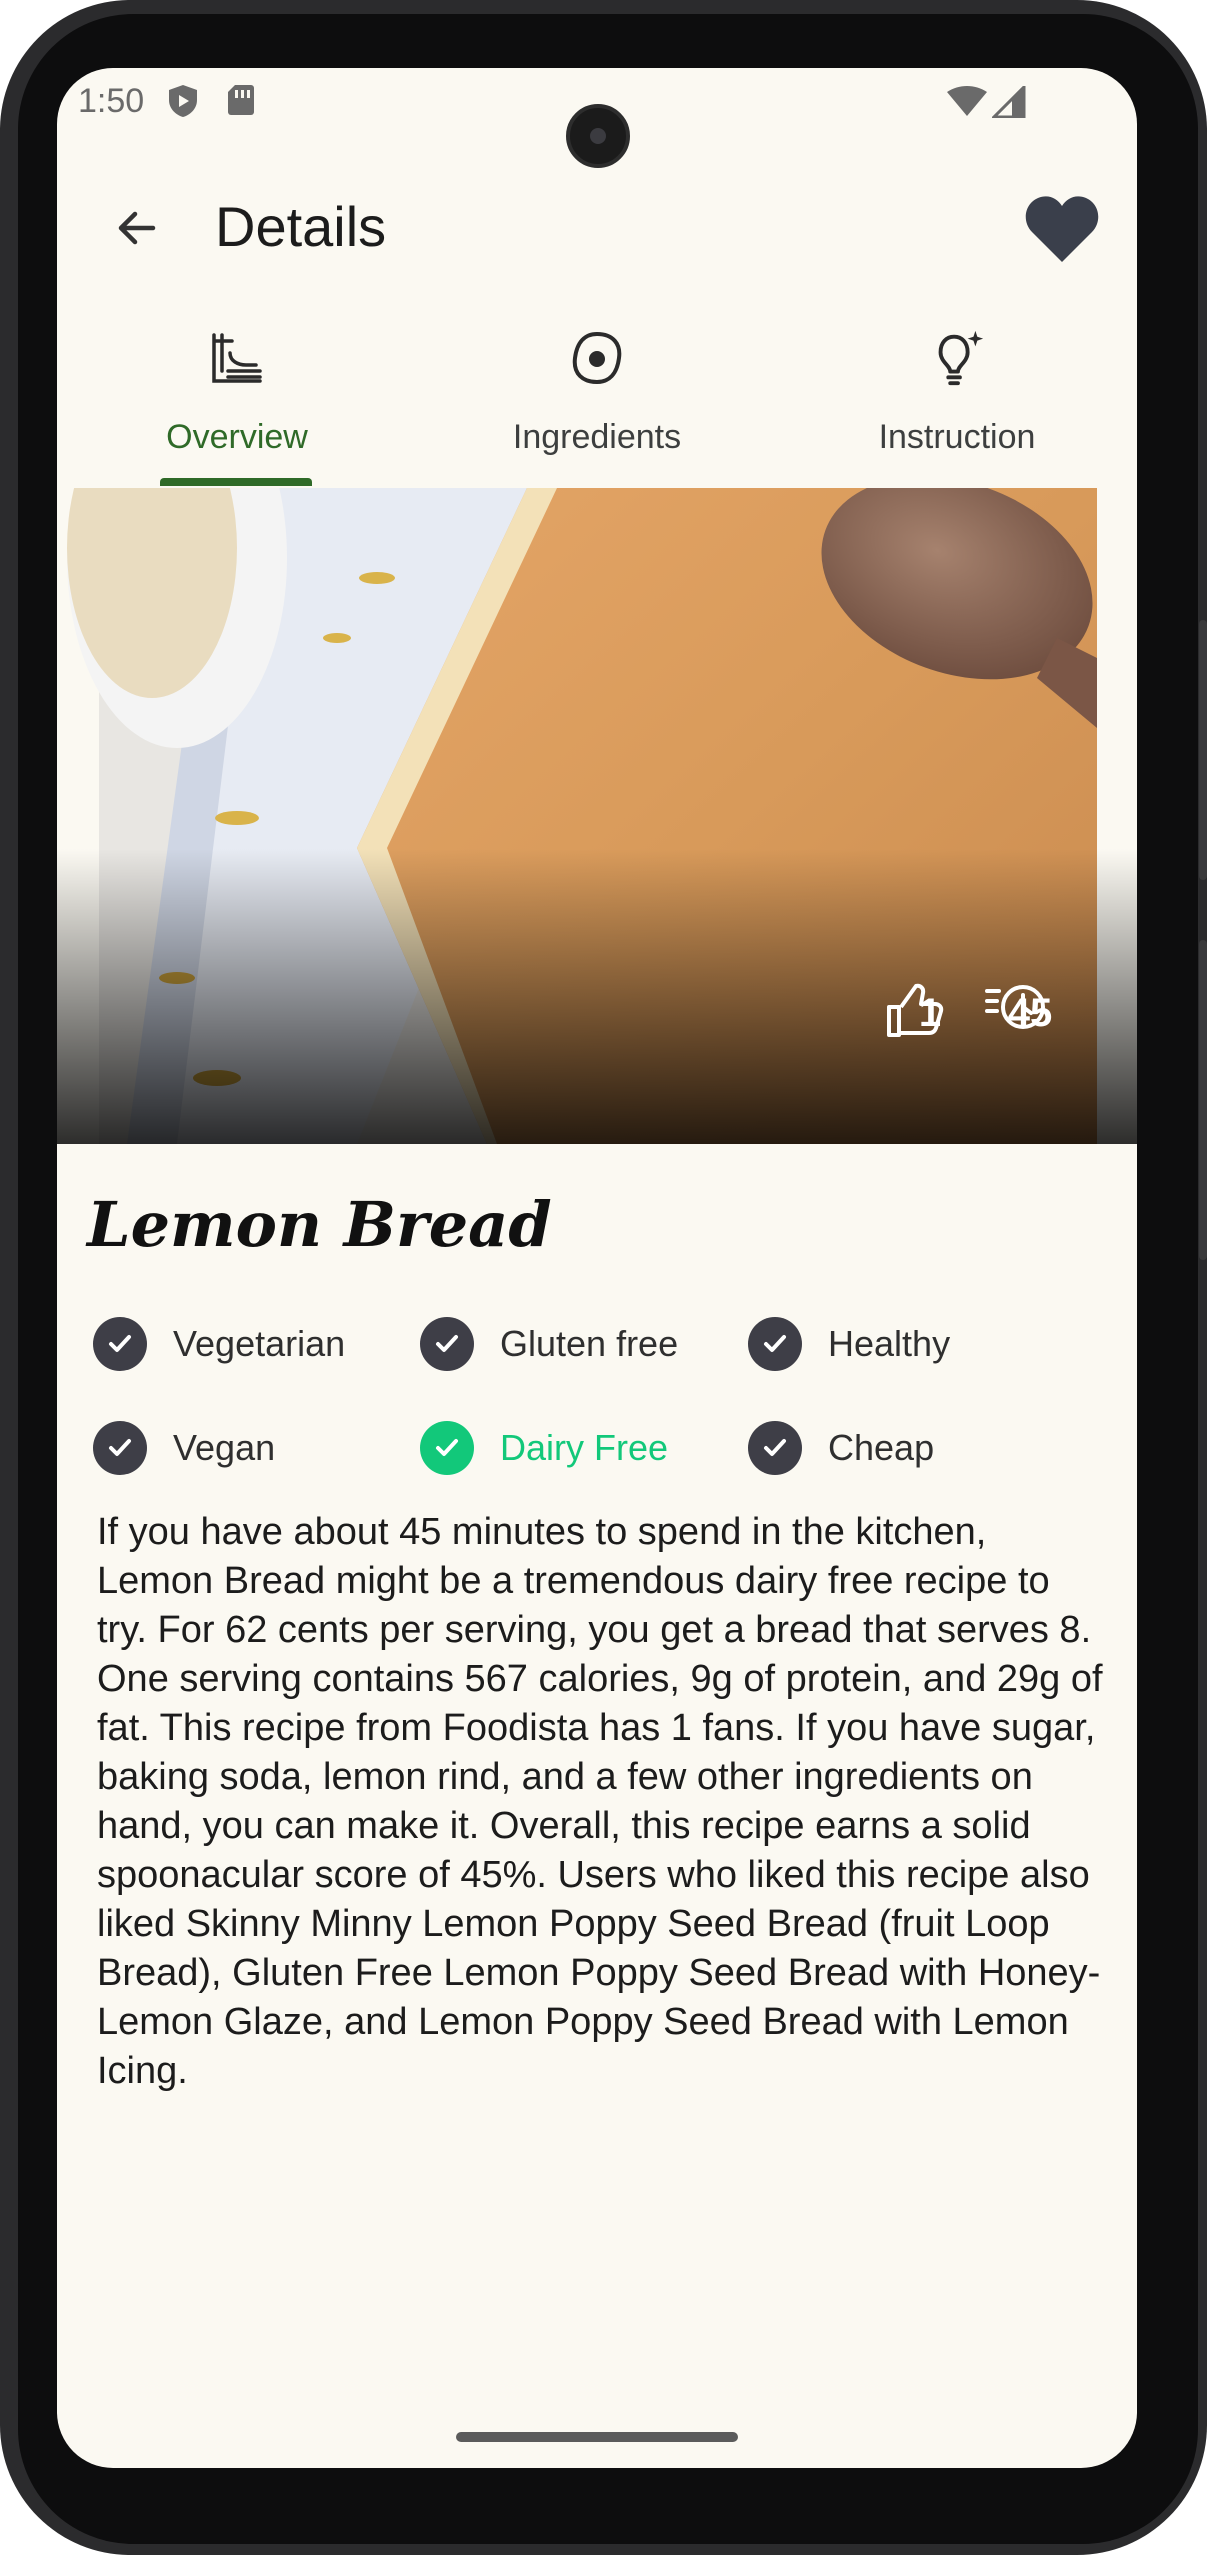 The width and height of the screenshot is (1207, 2555). What do you see at coordinates (957, 403) in the screenshot?
I see `tab-instruction: Instruction` at bounding box center [957, 403].